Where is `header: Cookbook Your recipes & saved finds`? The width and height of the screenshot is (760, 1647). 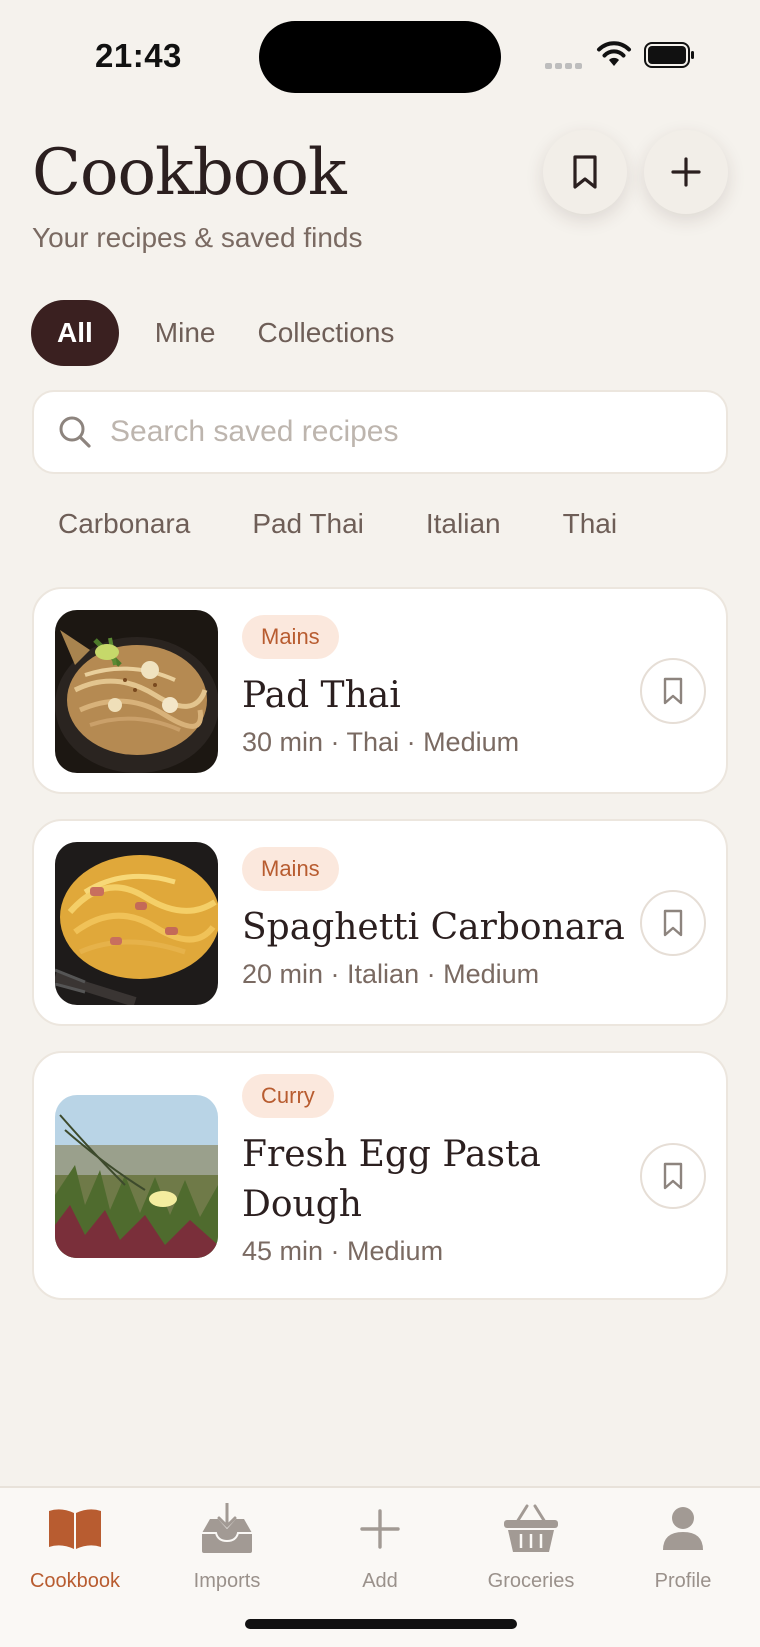 header: Cookbook Your recipes & saved finds is located at coordinates (380, 198).